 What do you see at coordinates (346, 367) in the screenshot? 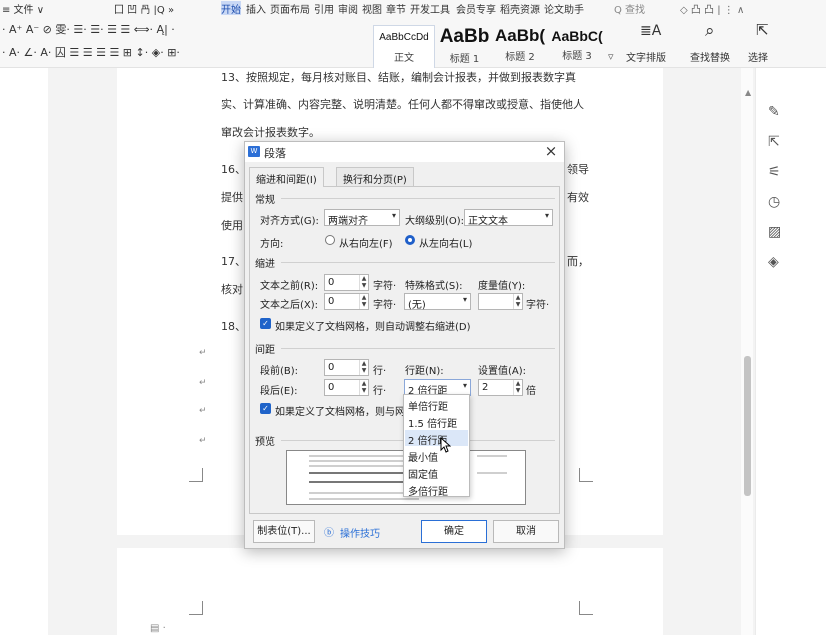
I see `space-before-input: 0 ▲ ▼` at bounding box center [346, 367].